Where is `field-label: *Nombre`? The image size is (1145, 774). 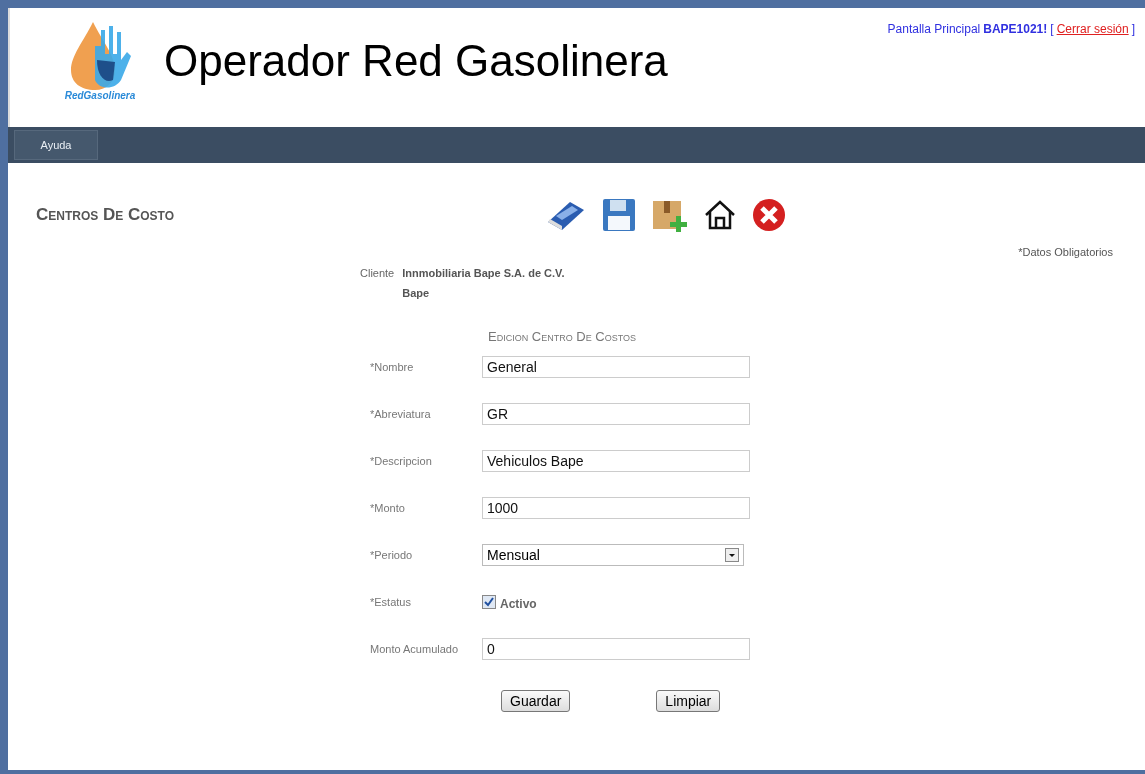
field-label: *Nombre is located at coordinates (392, 367).